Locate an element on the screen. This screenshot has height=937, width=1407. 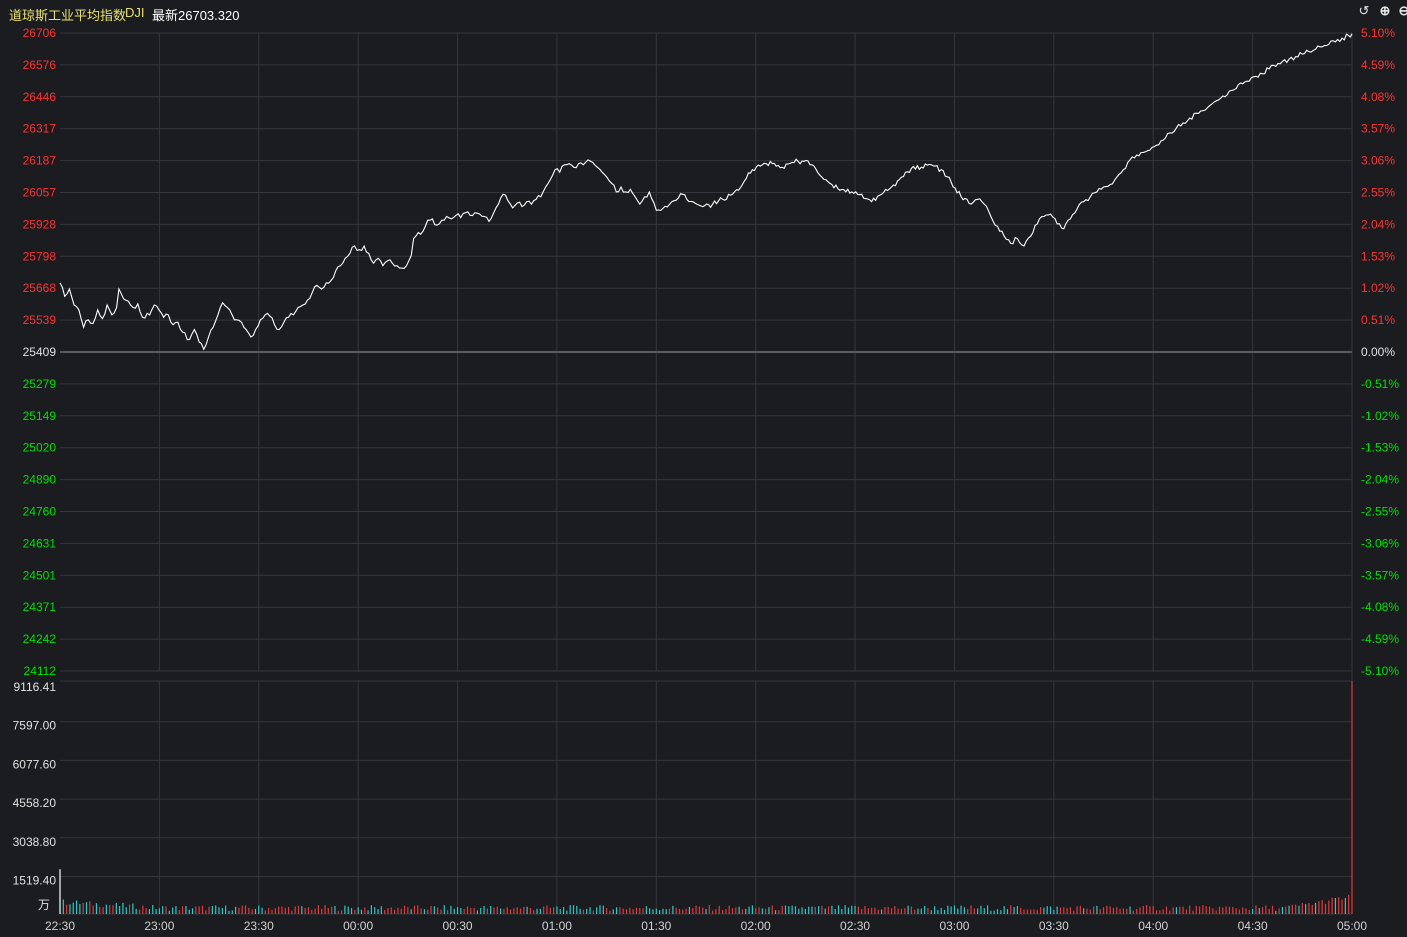
pct-tick-label: -0.51% is located at coordinates (1380, 384).